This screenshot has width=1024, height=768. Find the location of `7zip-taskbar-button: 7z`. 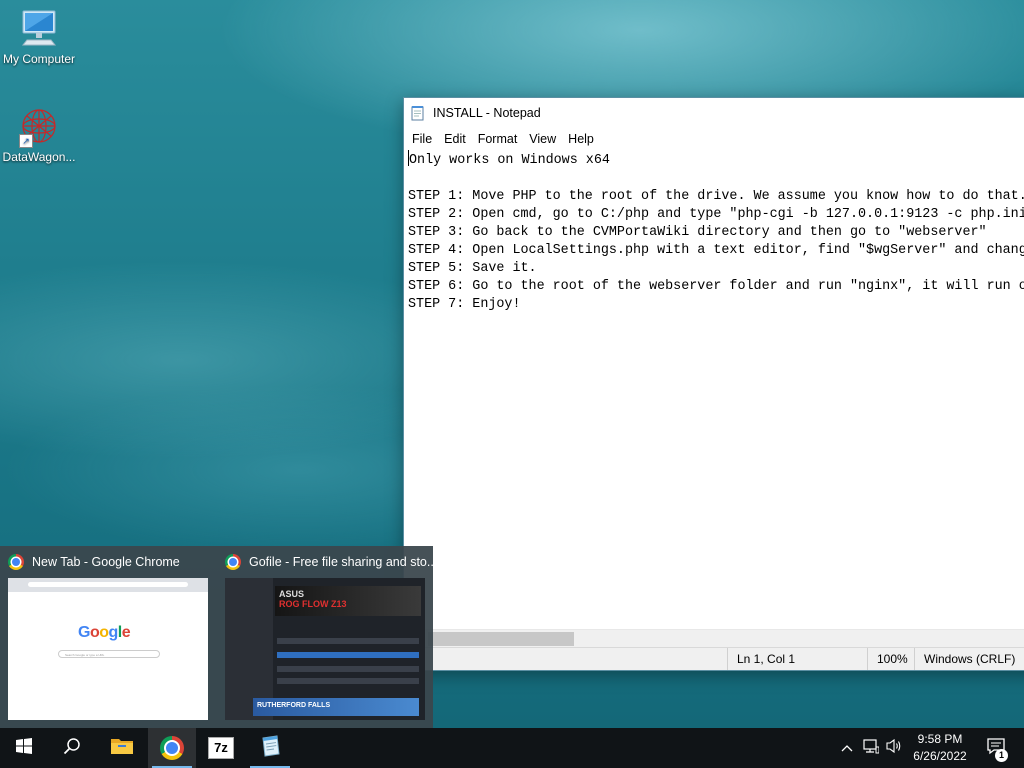

7zip-taskbar-button: 7z is located at coordinates (221, 748).